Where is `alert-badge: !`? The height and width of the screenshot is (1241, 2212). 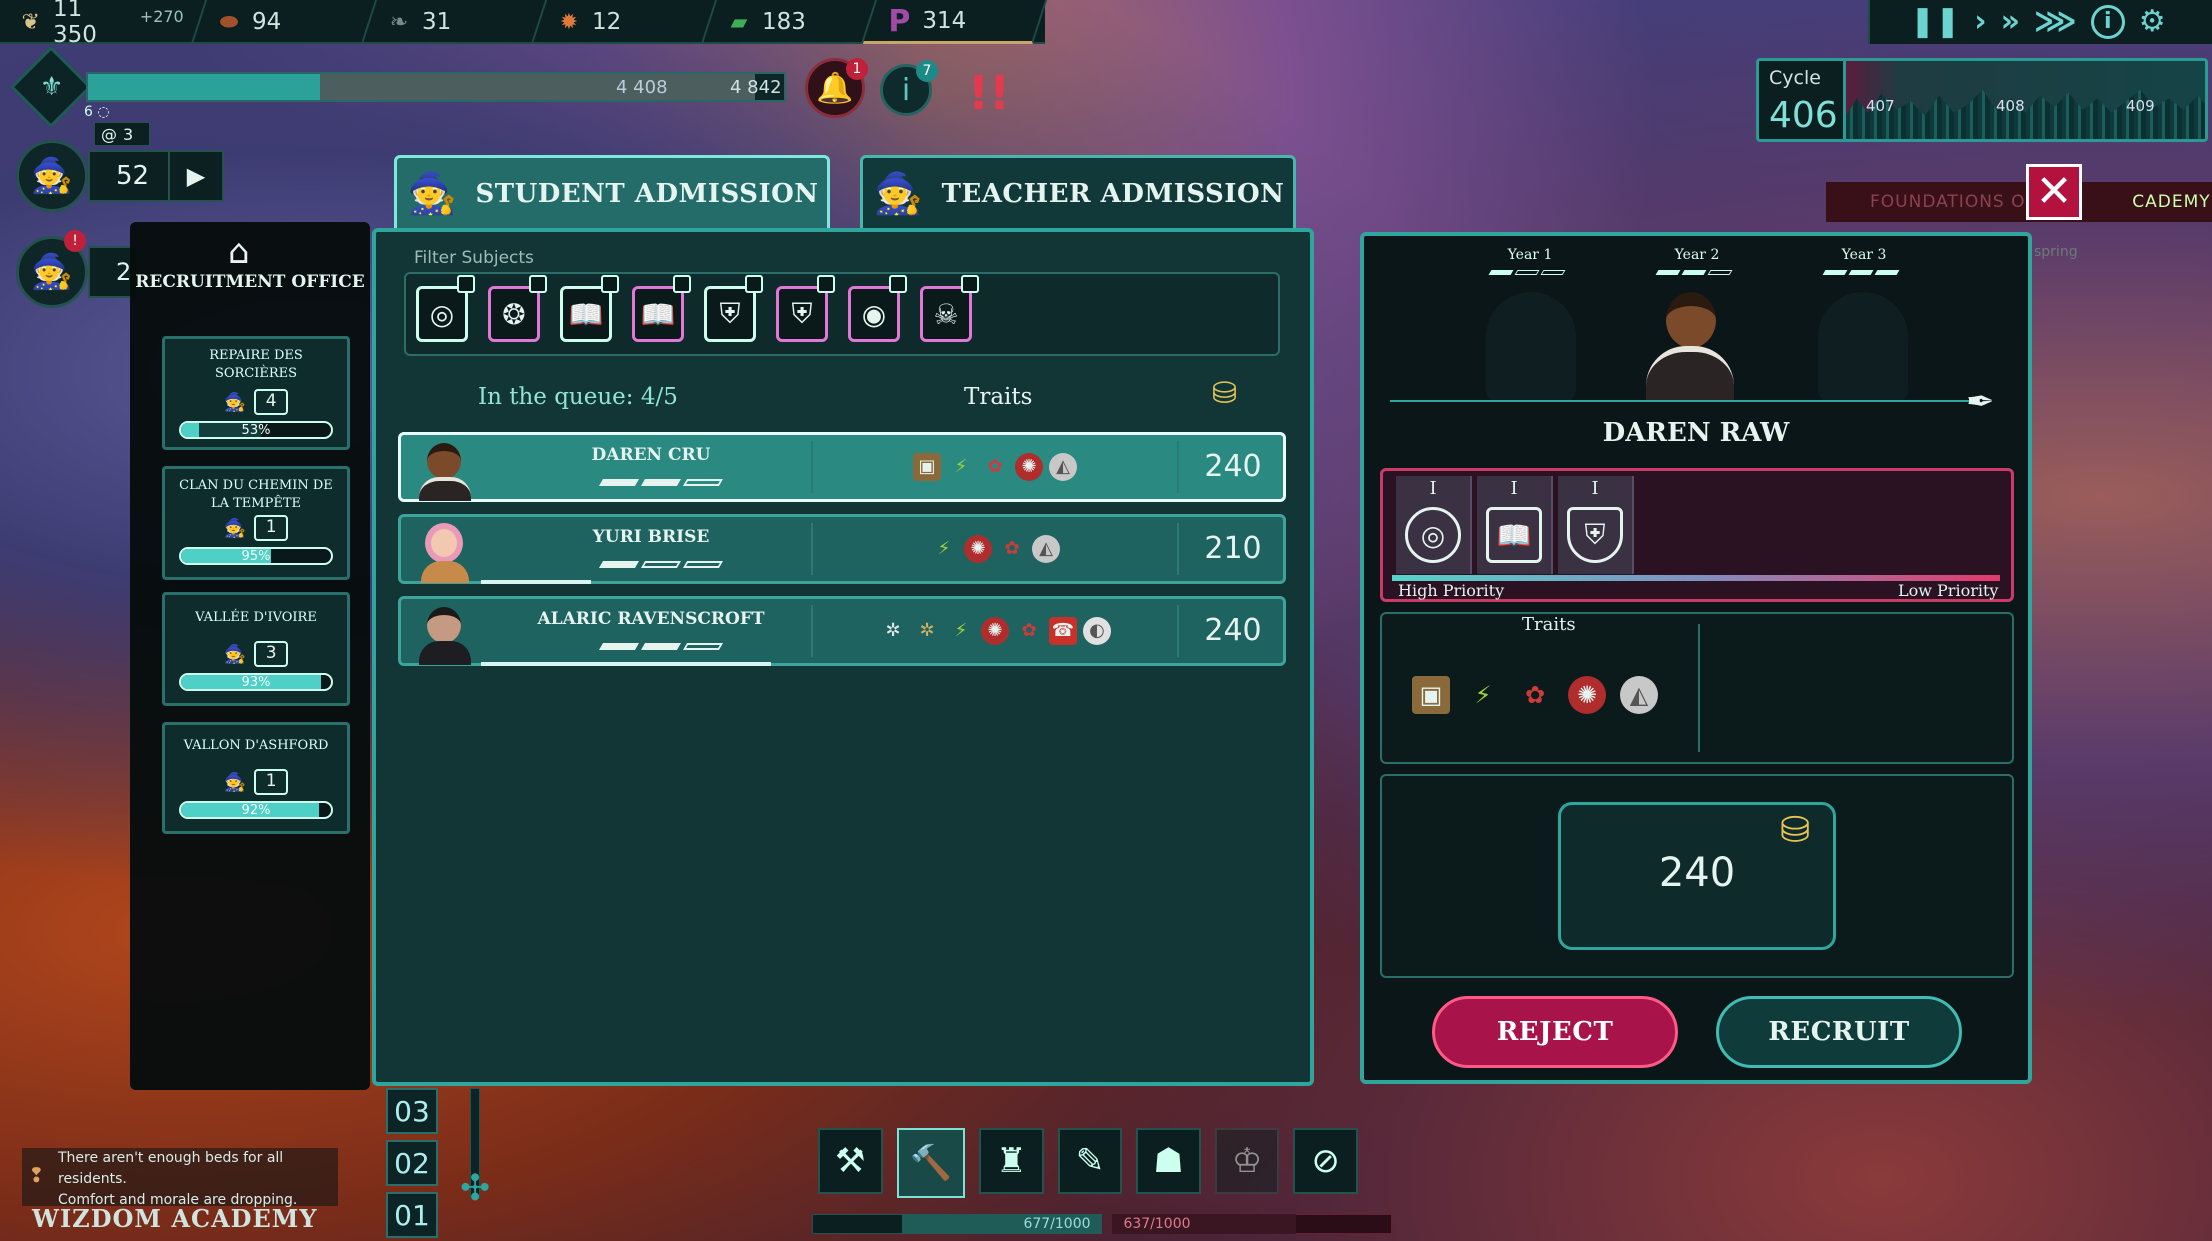
alert-badge: ! is located at coordinates (75, 241).